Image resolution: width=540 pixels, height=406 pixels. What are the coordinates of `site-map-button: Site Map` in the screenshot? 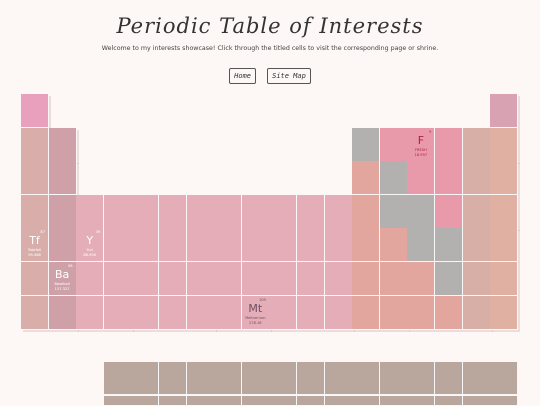 It's located at (289, 76).